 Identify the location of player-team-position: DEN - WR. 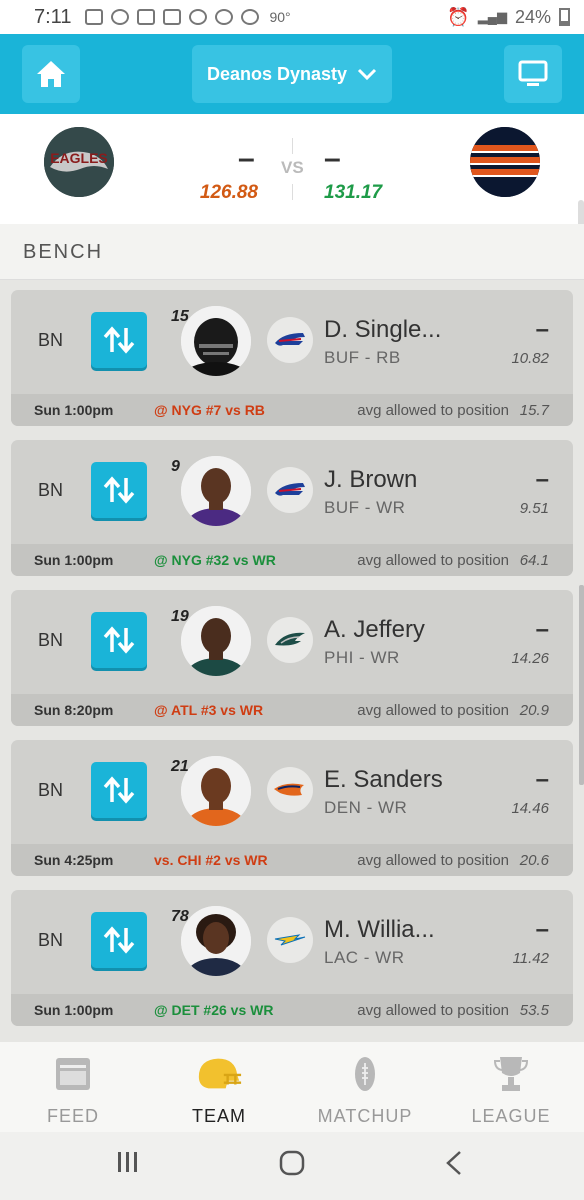
(366, 807).